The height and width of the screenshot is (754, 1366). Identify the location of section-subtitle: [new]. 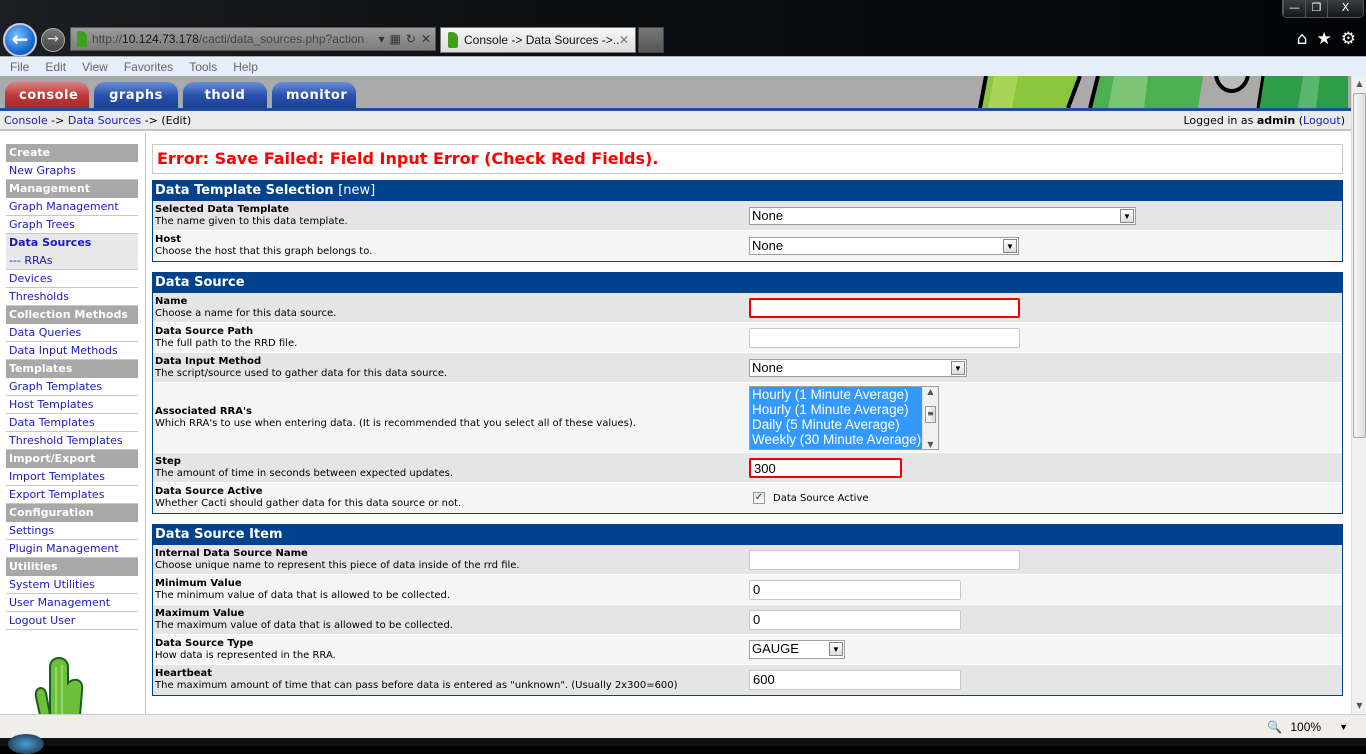
(357, 190).